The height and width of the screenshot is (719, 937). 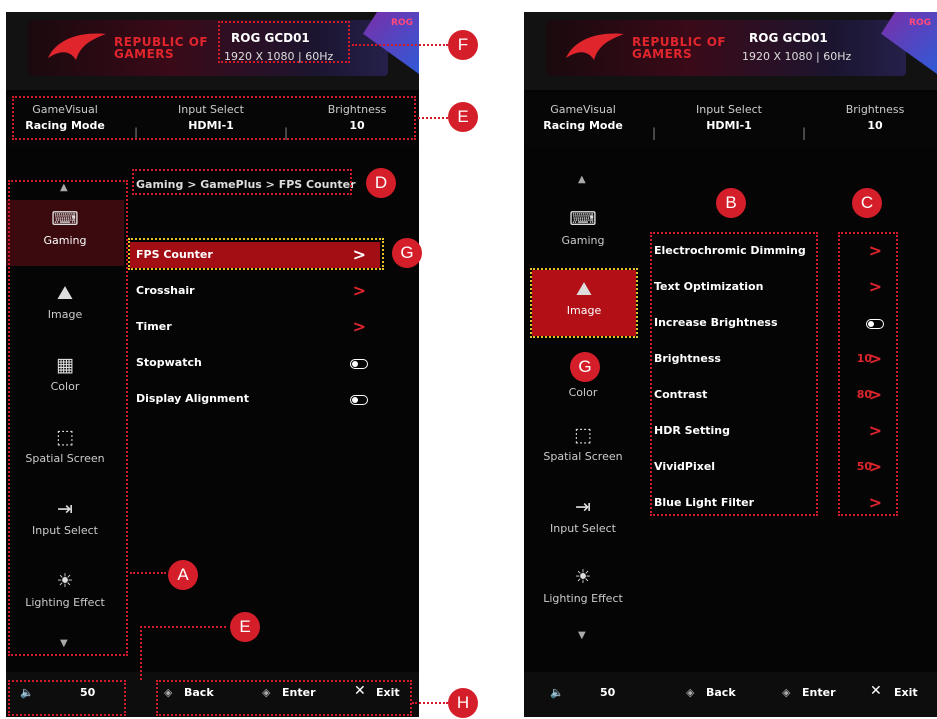 I want to click on callout-badge-b: B, so click(x=731, y=203).